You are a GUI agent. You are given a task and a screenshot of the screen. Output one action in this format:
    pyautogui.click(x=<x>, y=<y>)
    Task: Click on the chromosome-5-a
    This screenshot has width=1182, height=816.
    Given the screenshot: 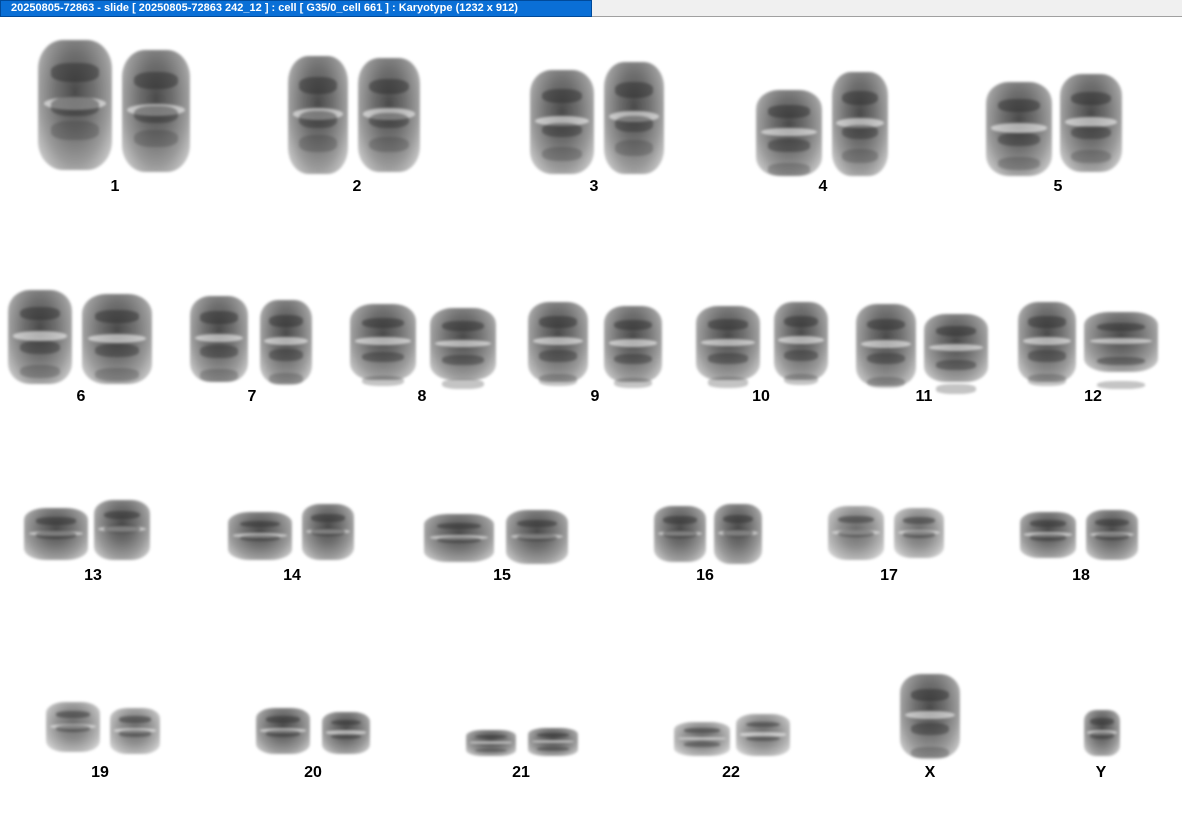 What is the action you would take?
    pyautogui.click(x=1019, y=129)
    